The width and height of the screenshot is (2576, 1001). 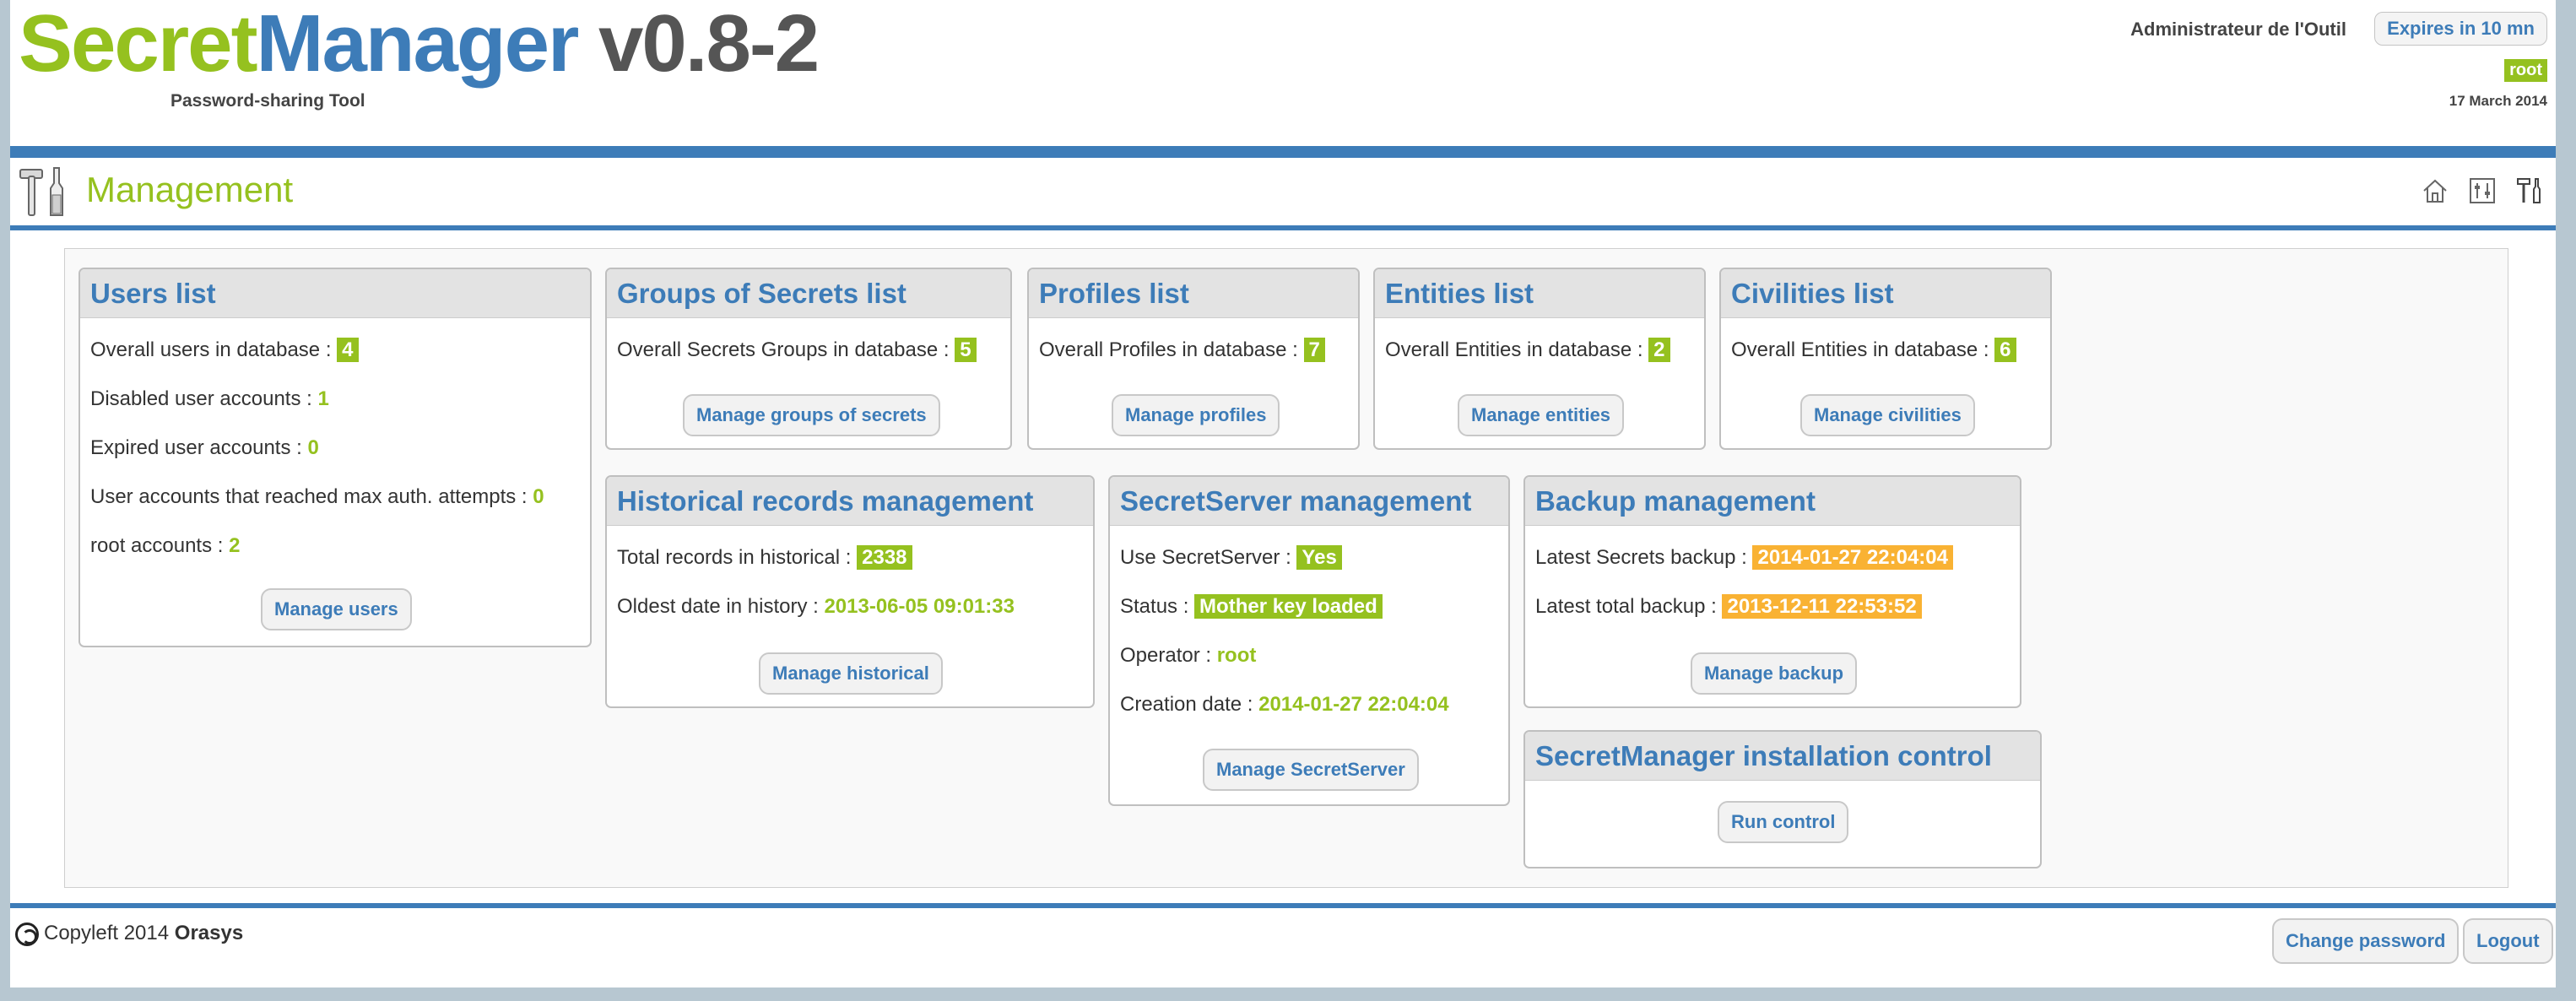 I want to click on logo-manager: Manager, so click(x=418, y=44).